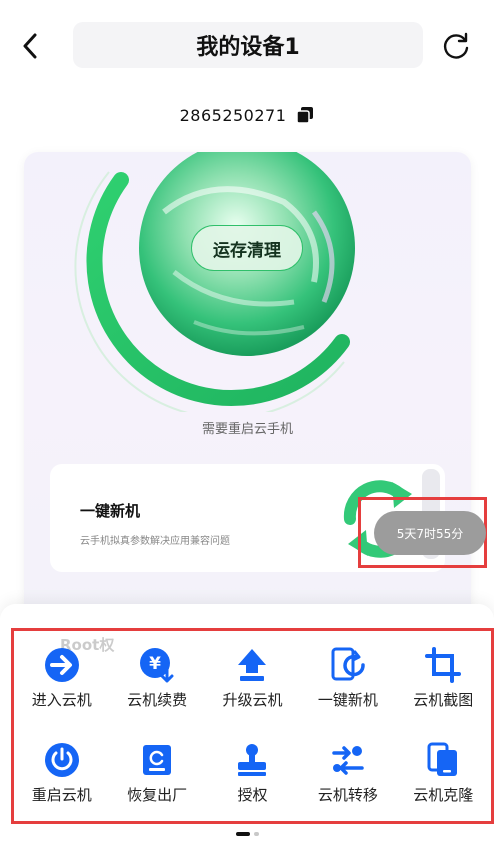 The image size is (494, 859). Describe the element at coordinates (61, 795) in the screenshot. I see `action-label: 重启云机` at that location.